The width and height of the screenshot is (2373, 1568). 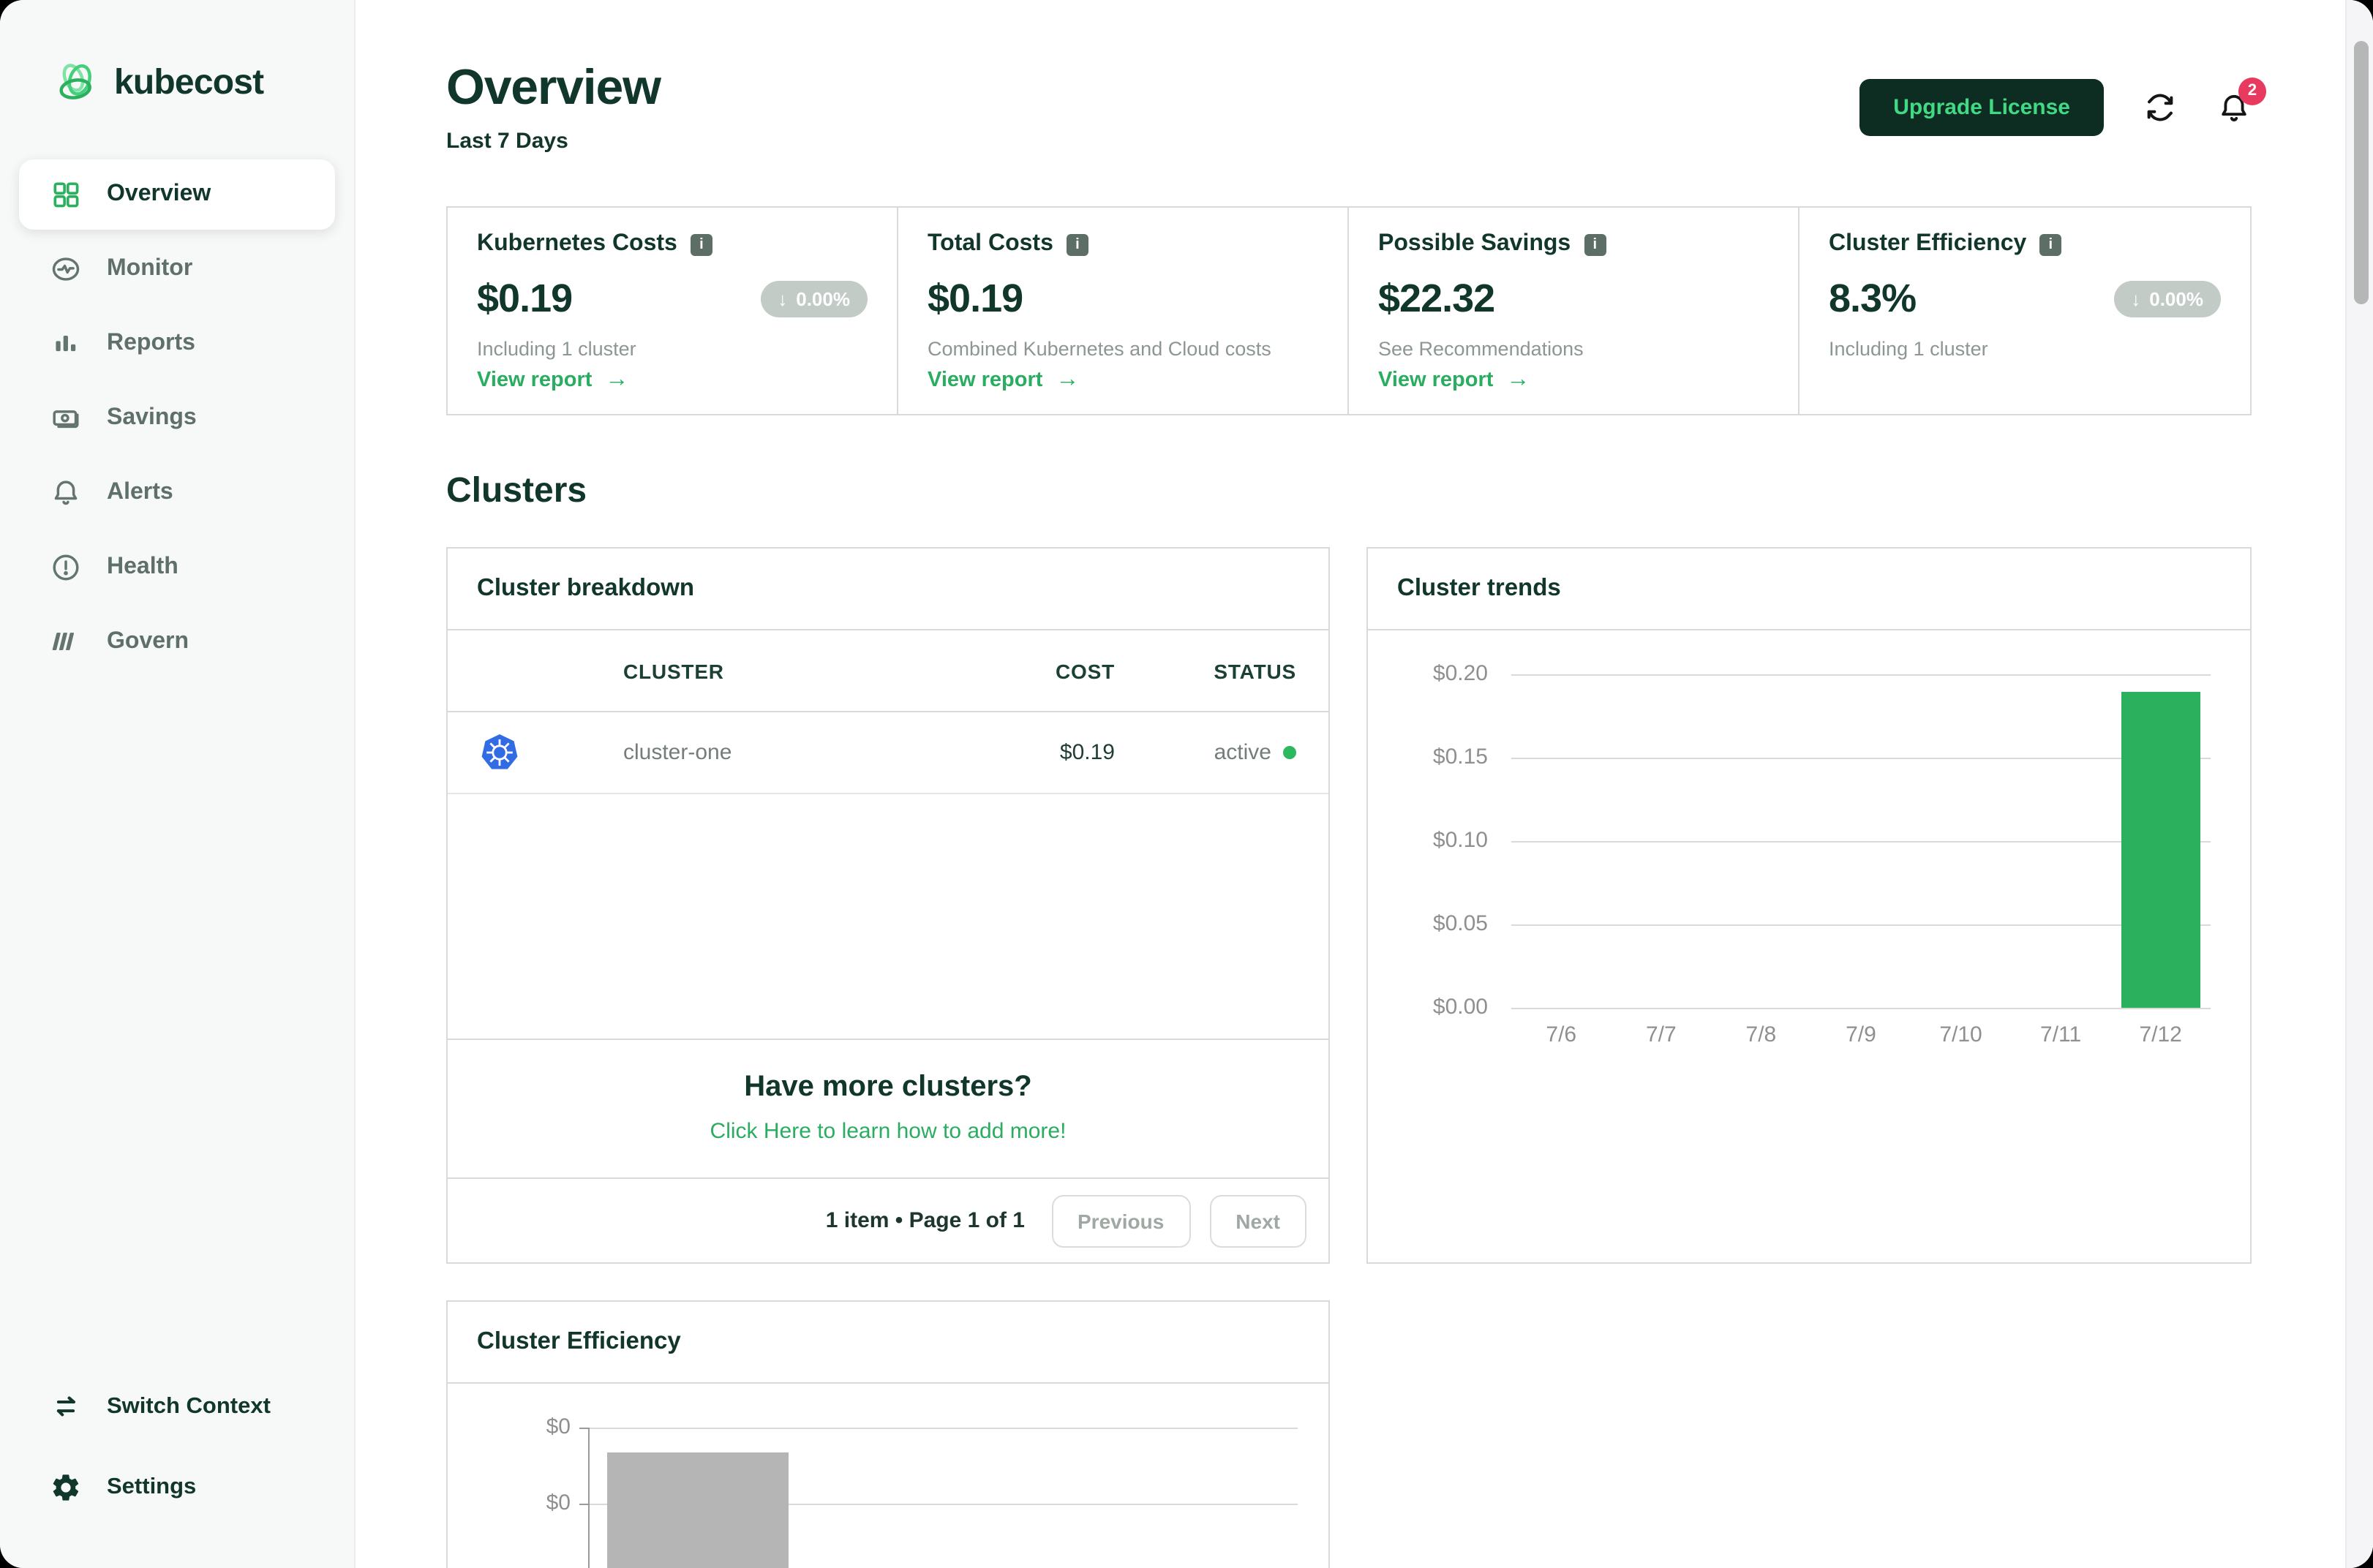 I want to click on y-tick-label: $0.20, so click(x=1460, y=674).